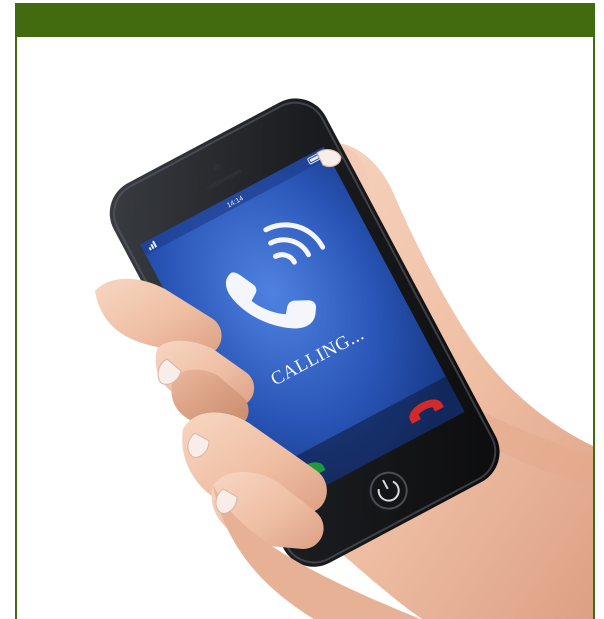 The image size is (604, 619). What do you see at coordinates (305, 21) in the screenshot?
I see `header-bar` at bounding box center [305, 21].